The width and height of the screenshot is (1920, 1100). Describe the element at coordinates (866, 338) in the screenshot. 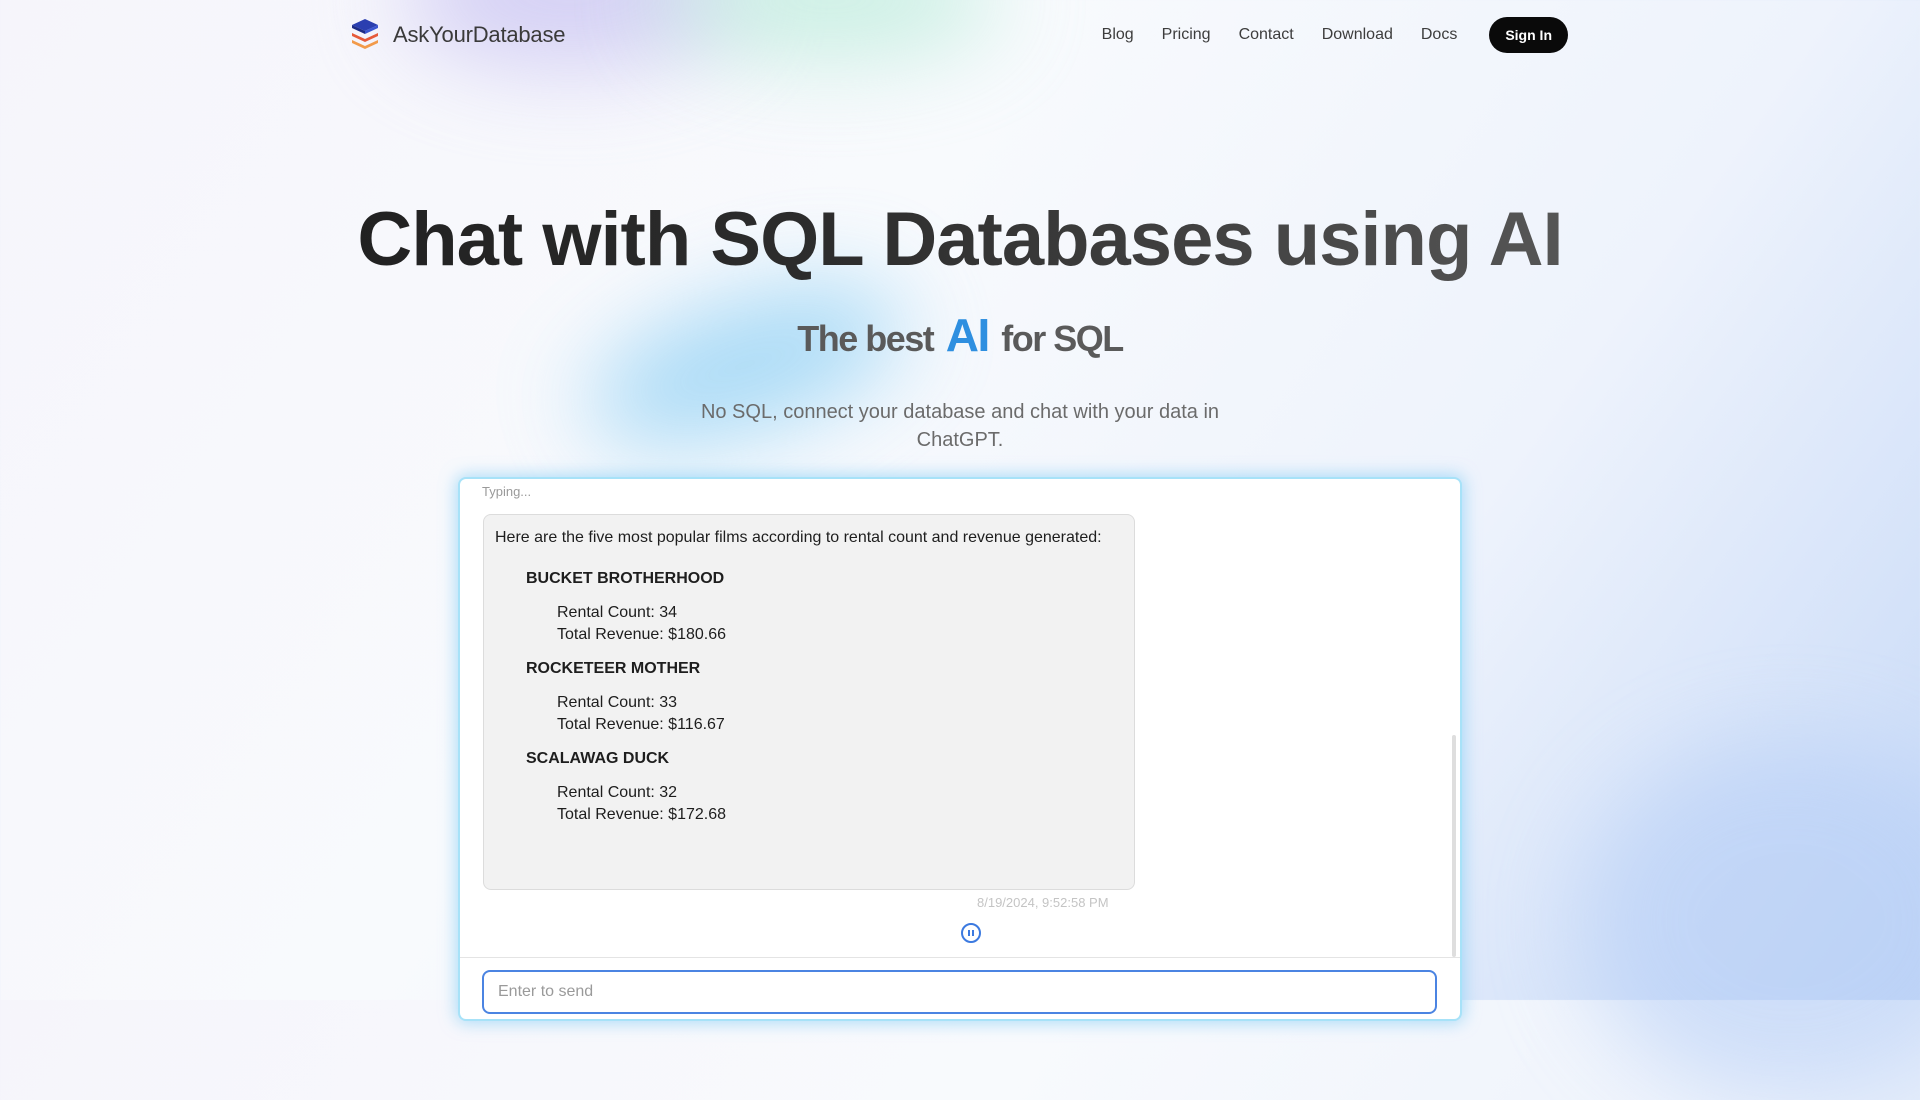

I see `subtitle-before: The best` at that location.